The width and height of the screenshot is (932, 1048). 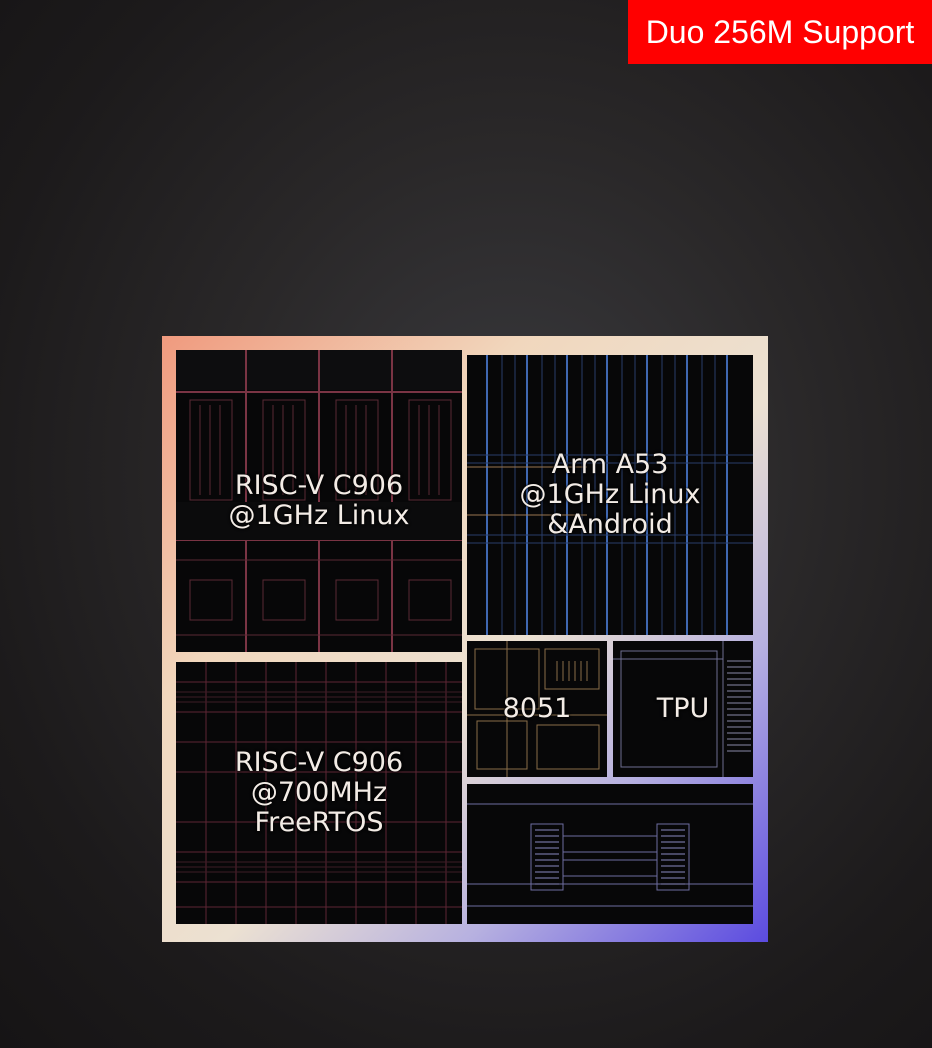 I want to click on block-8051: 8051, so click(x=537, y=709).